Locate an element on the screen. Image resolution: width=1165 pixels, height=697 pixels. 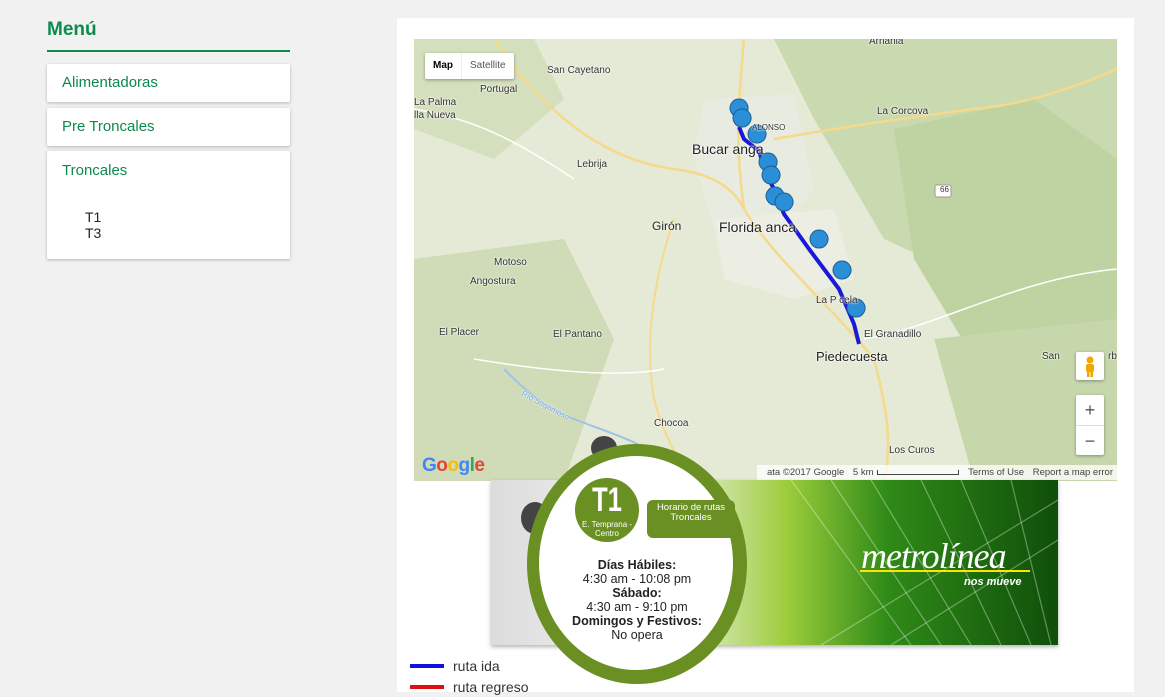
map-type-satellite-button: Satellite is located at coordinates (487, 66).